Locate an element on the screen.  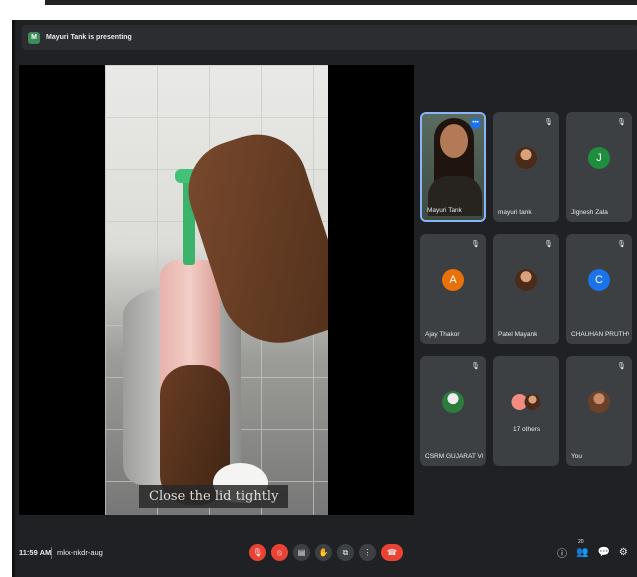
call-controls: 🎙 ⦸ ▤ ✋ ⧉ ⋮ ☎ is located at coordinates (326, 552).